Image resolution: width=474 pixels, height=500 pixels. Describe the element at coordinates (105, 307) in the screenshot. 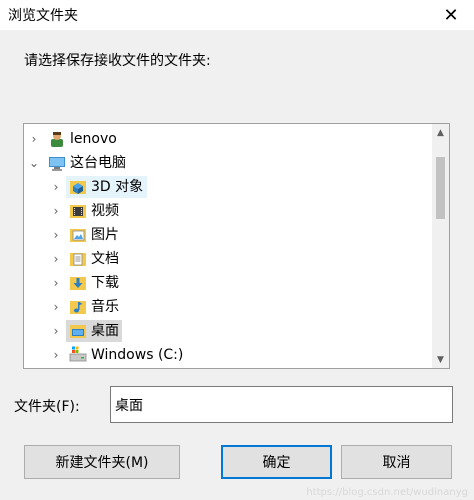

I see `tree-item-label: 音乐` at that location.